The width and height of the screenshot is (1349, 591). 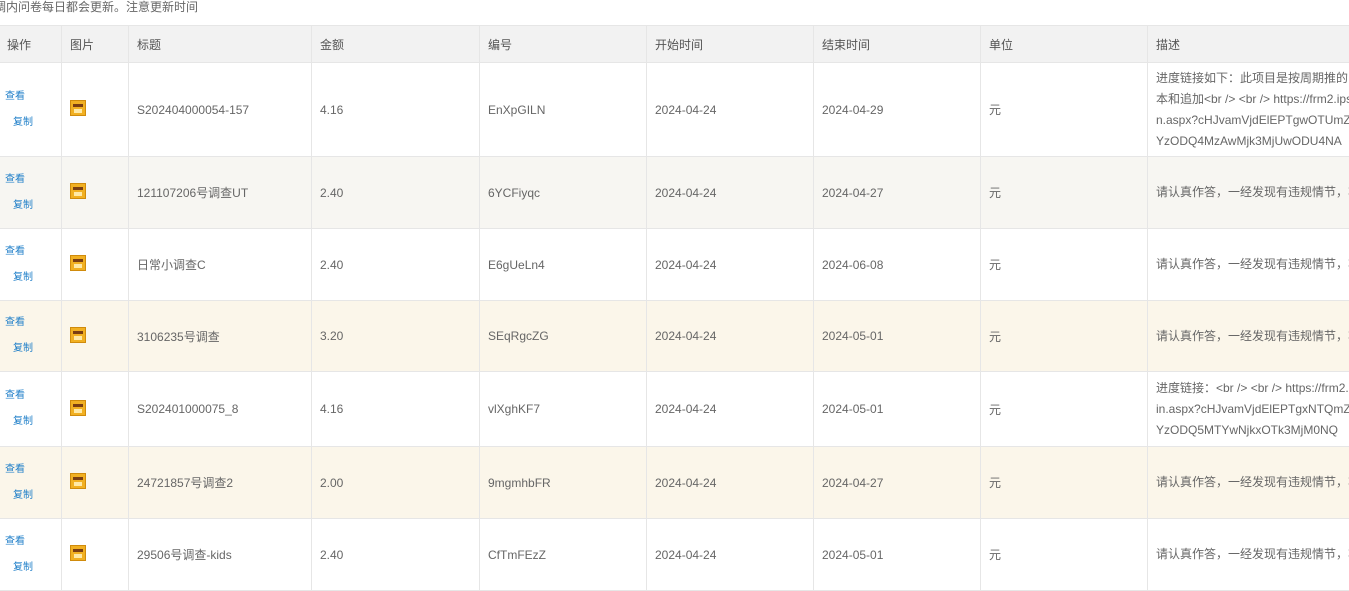 What do you see at coordinates (563, 409) in the screenshot?
I see `code-cell: vlXghKF7` at bounding box center [563, 409].